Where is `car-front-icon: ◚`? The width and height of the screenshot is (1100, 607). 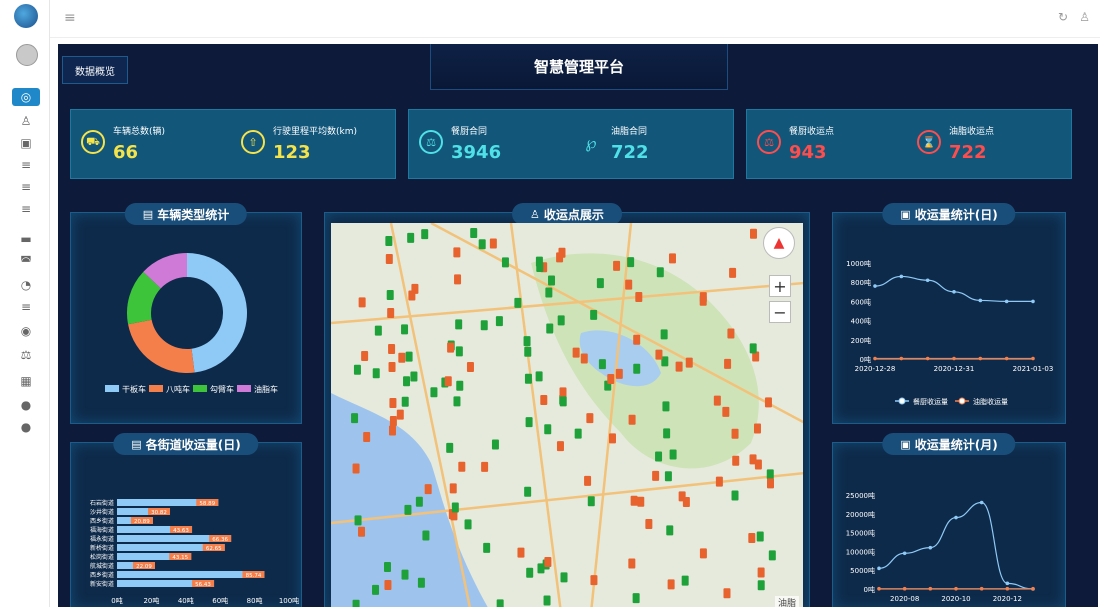 car-front-icon: ◚ is located at coordinates (26, 261).